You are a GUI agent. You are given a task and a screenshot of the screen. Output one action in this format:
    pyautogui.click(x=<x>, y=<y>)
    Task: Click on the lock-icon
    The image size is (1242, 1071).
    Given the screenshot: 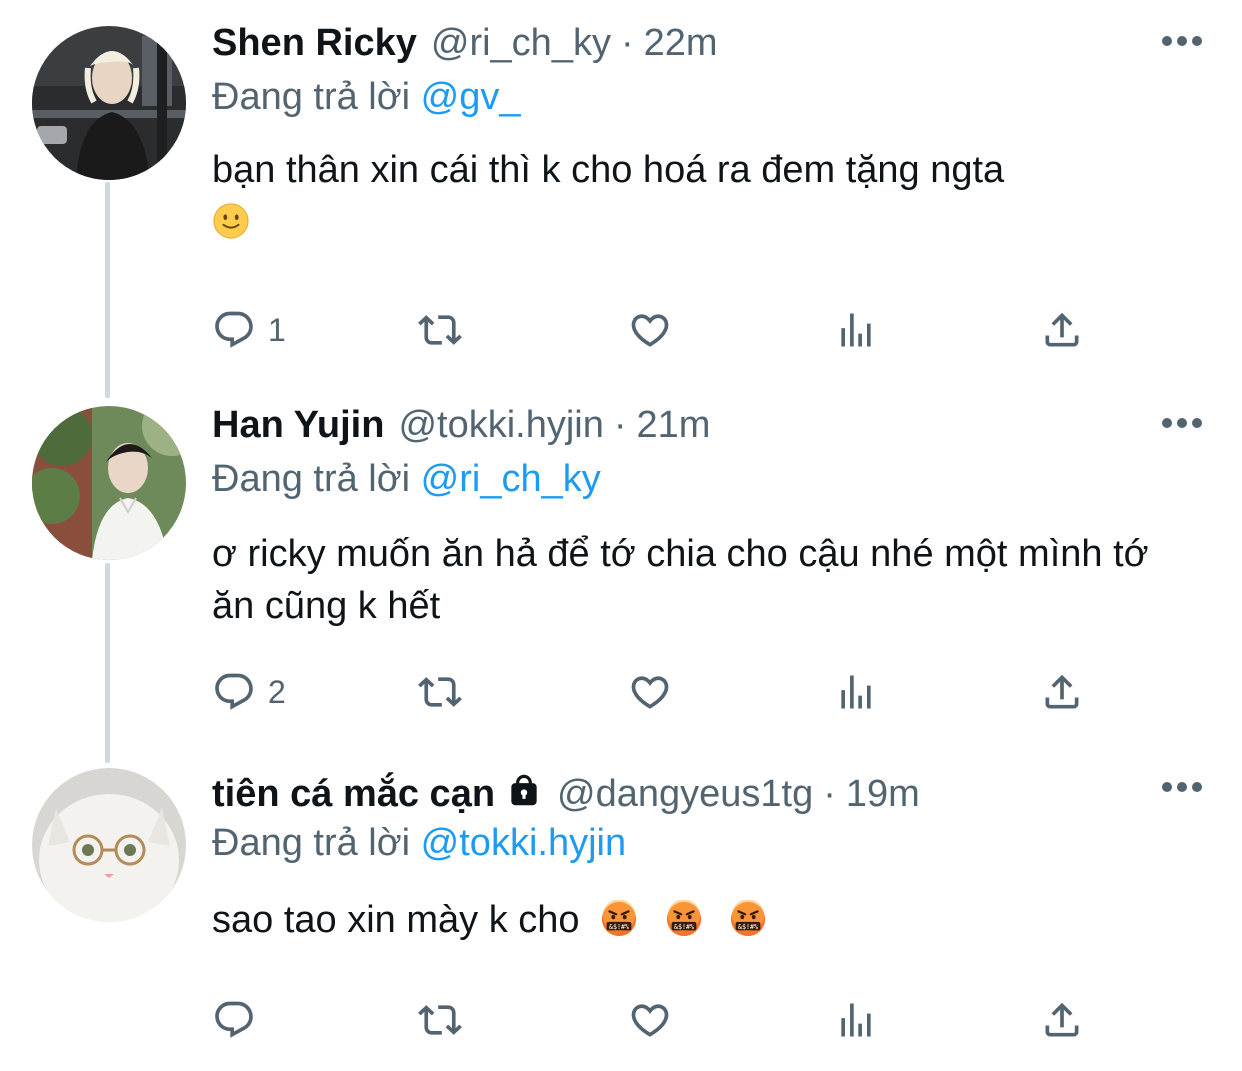 What is the action you would take?
    pyautogui.click(x=524, y=790)
    